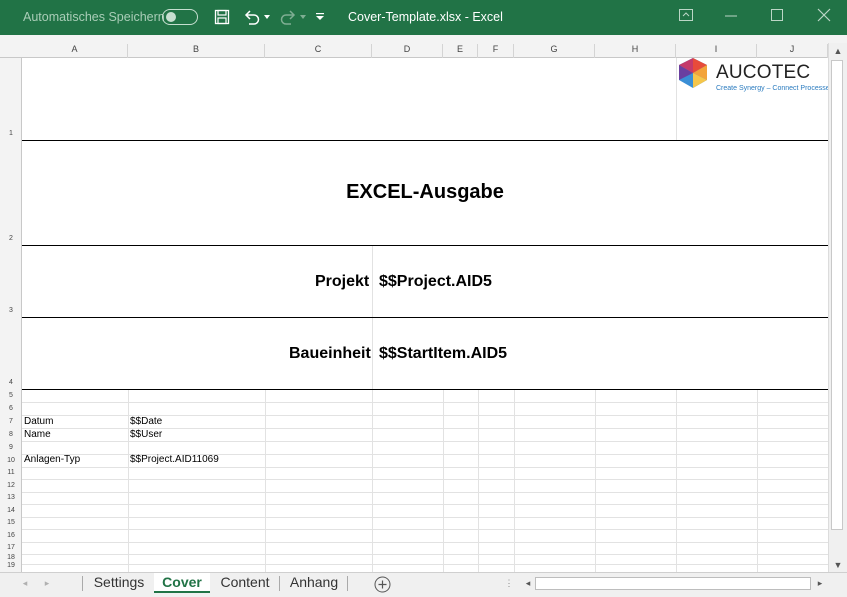 The image size is (847, 597). Describe the element at coordinates (11, 522) in the screenshot. I see `row-header: 15` at that location.